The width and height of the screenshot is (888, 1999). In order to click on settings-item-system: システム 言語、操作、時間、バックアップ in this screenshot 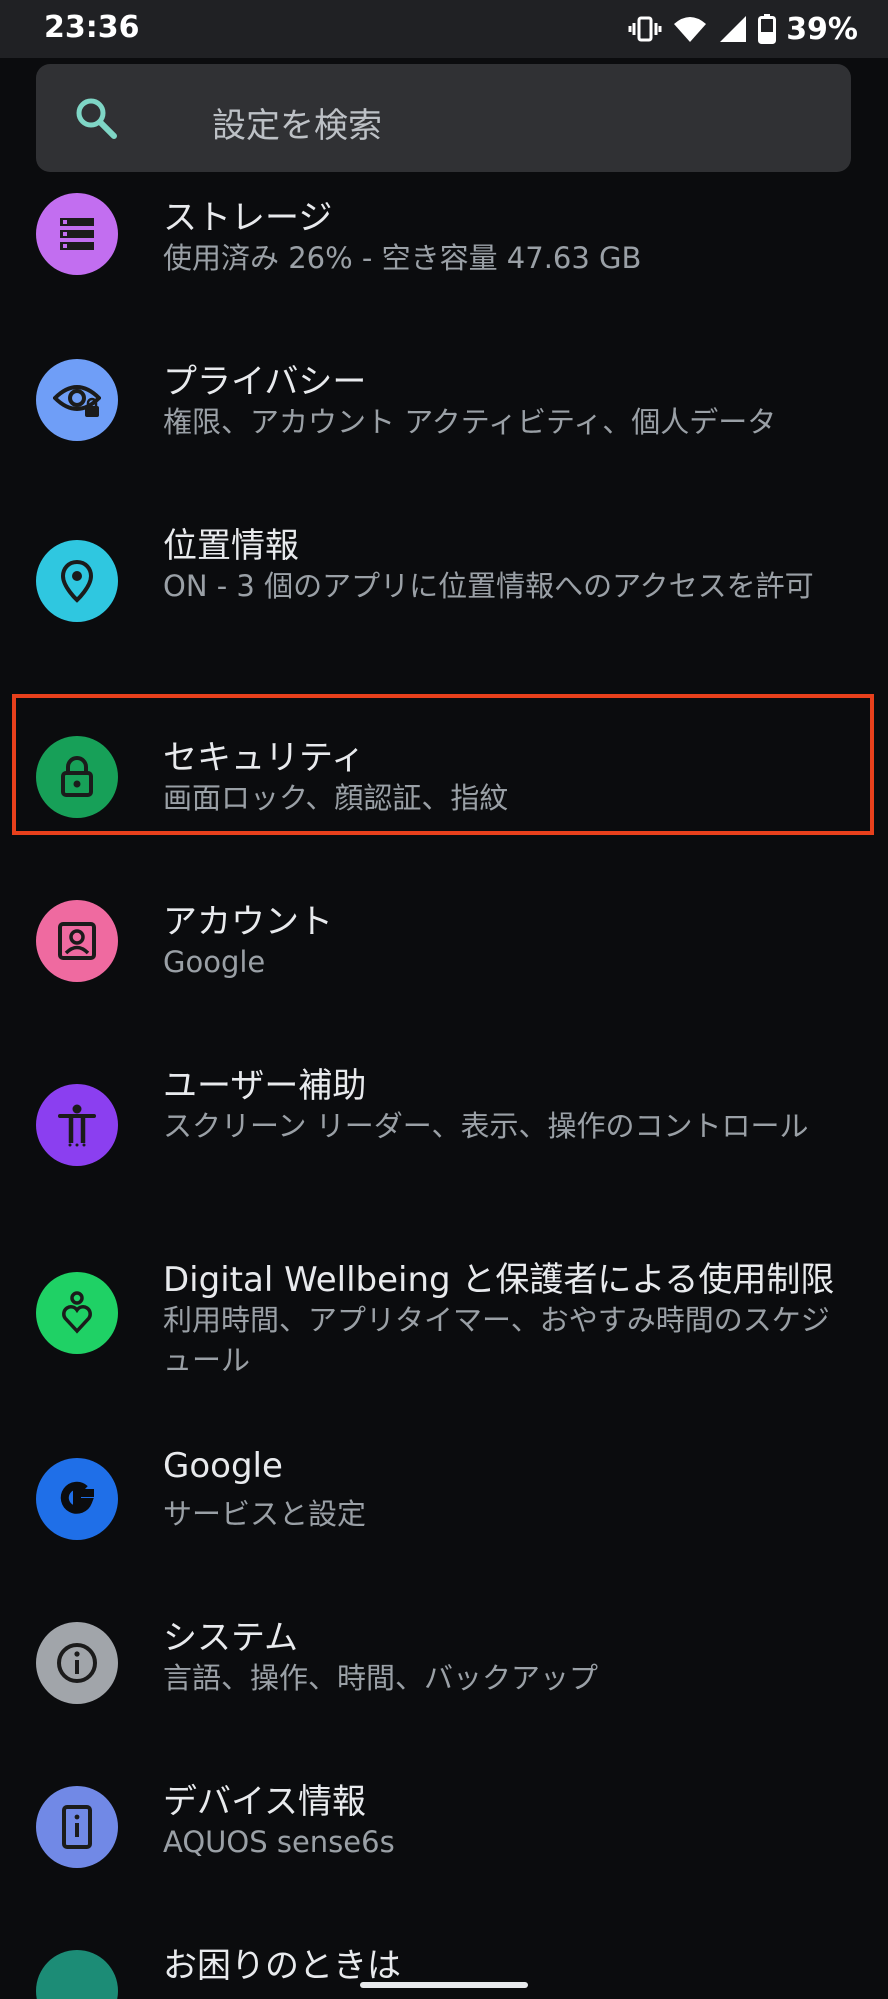, I will do `click(444, 1656)`.